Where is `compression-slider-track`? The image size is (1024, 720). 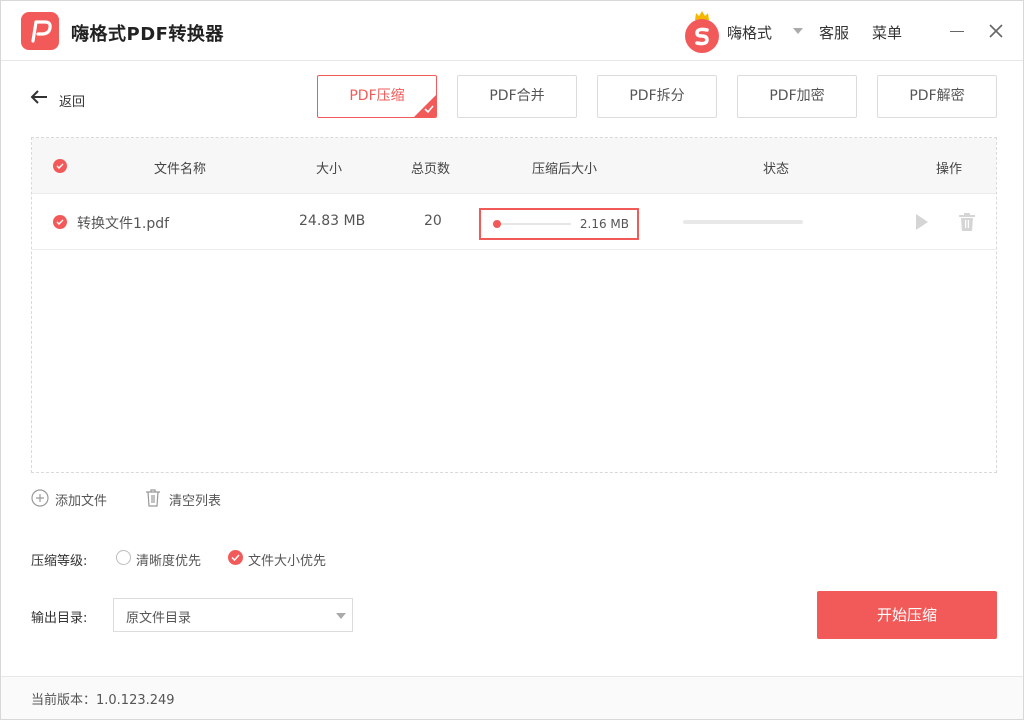
compression-slider-track is located at coordinates (533, 224).